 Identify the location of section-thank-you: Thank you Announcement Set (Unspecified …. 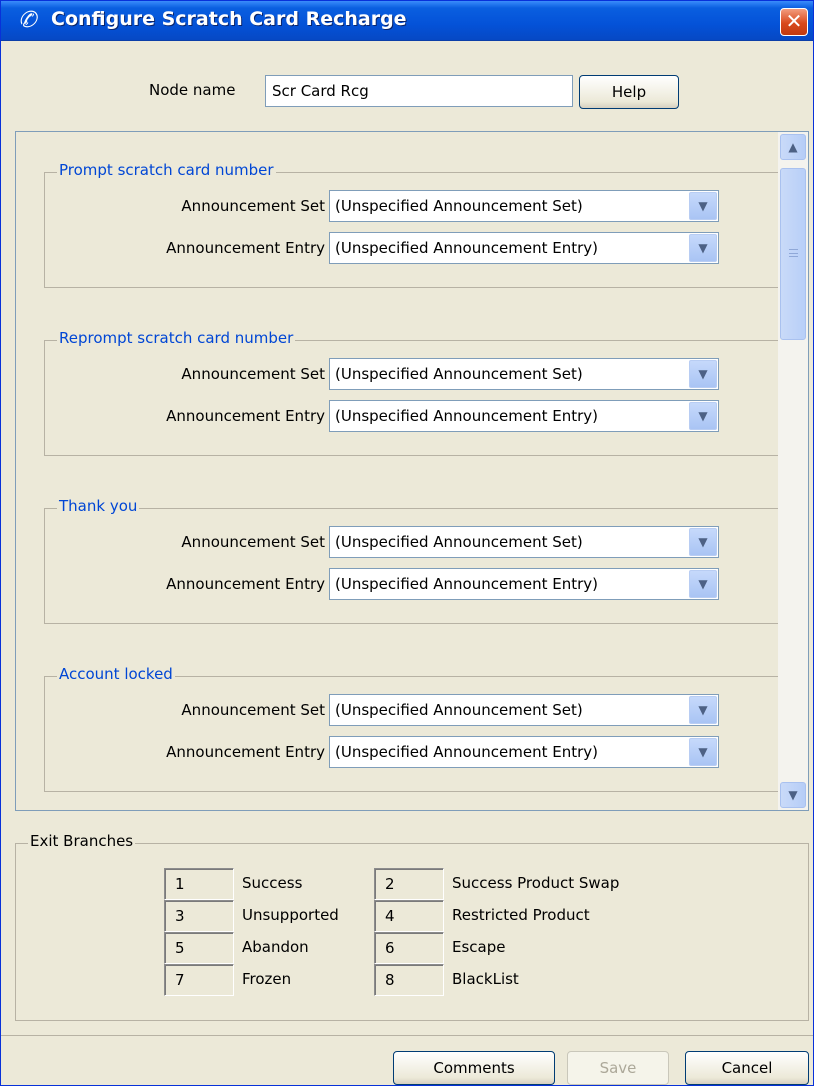
(414, 560).